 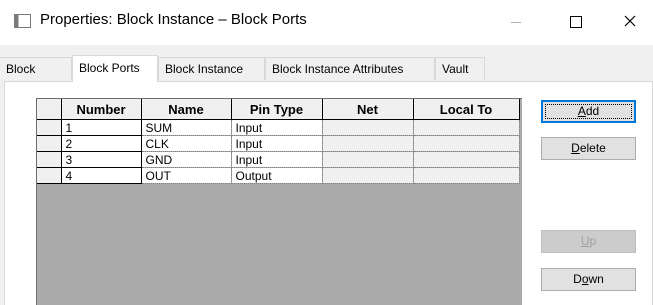 What do you see at coordinates (326, 22) in the screenshot?
I see `title-bar: Properties: Block Instance – Block Ports` at bounding box center [326, 22].